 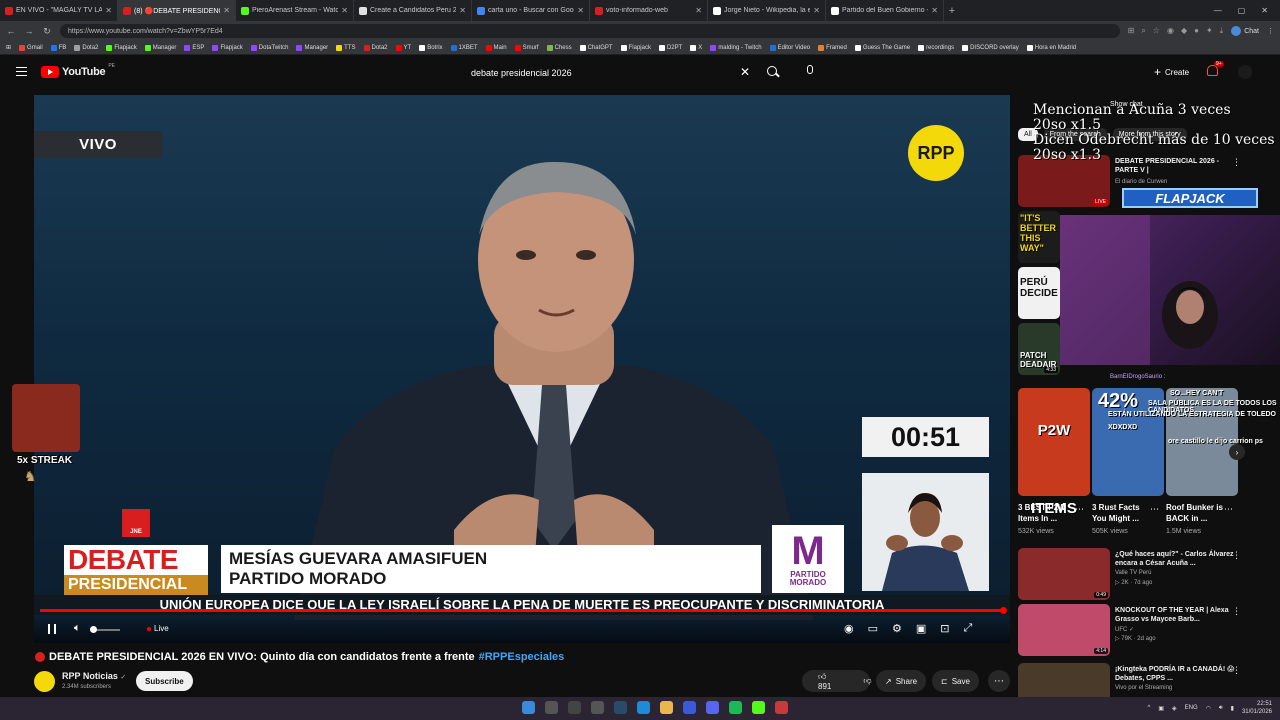 I want to click on bookmark-item: Smurf, so click(x=526, y=47).